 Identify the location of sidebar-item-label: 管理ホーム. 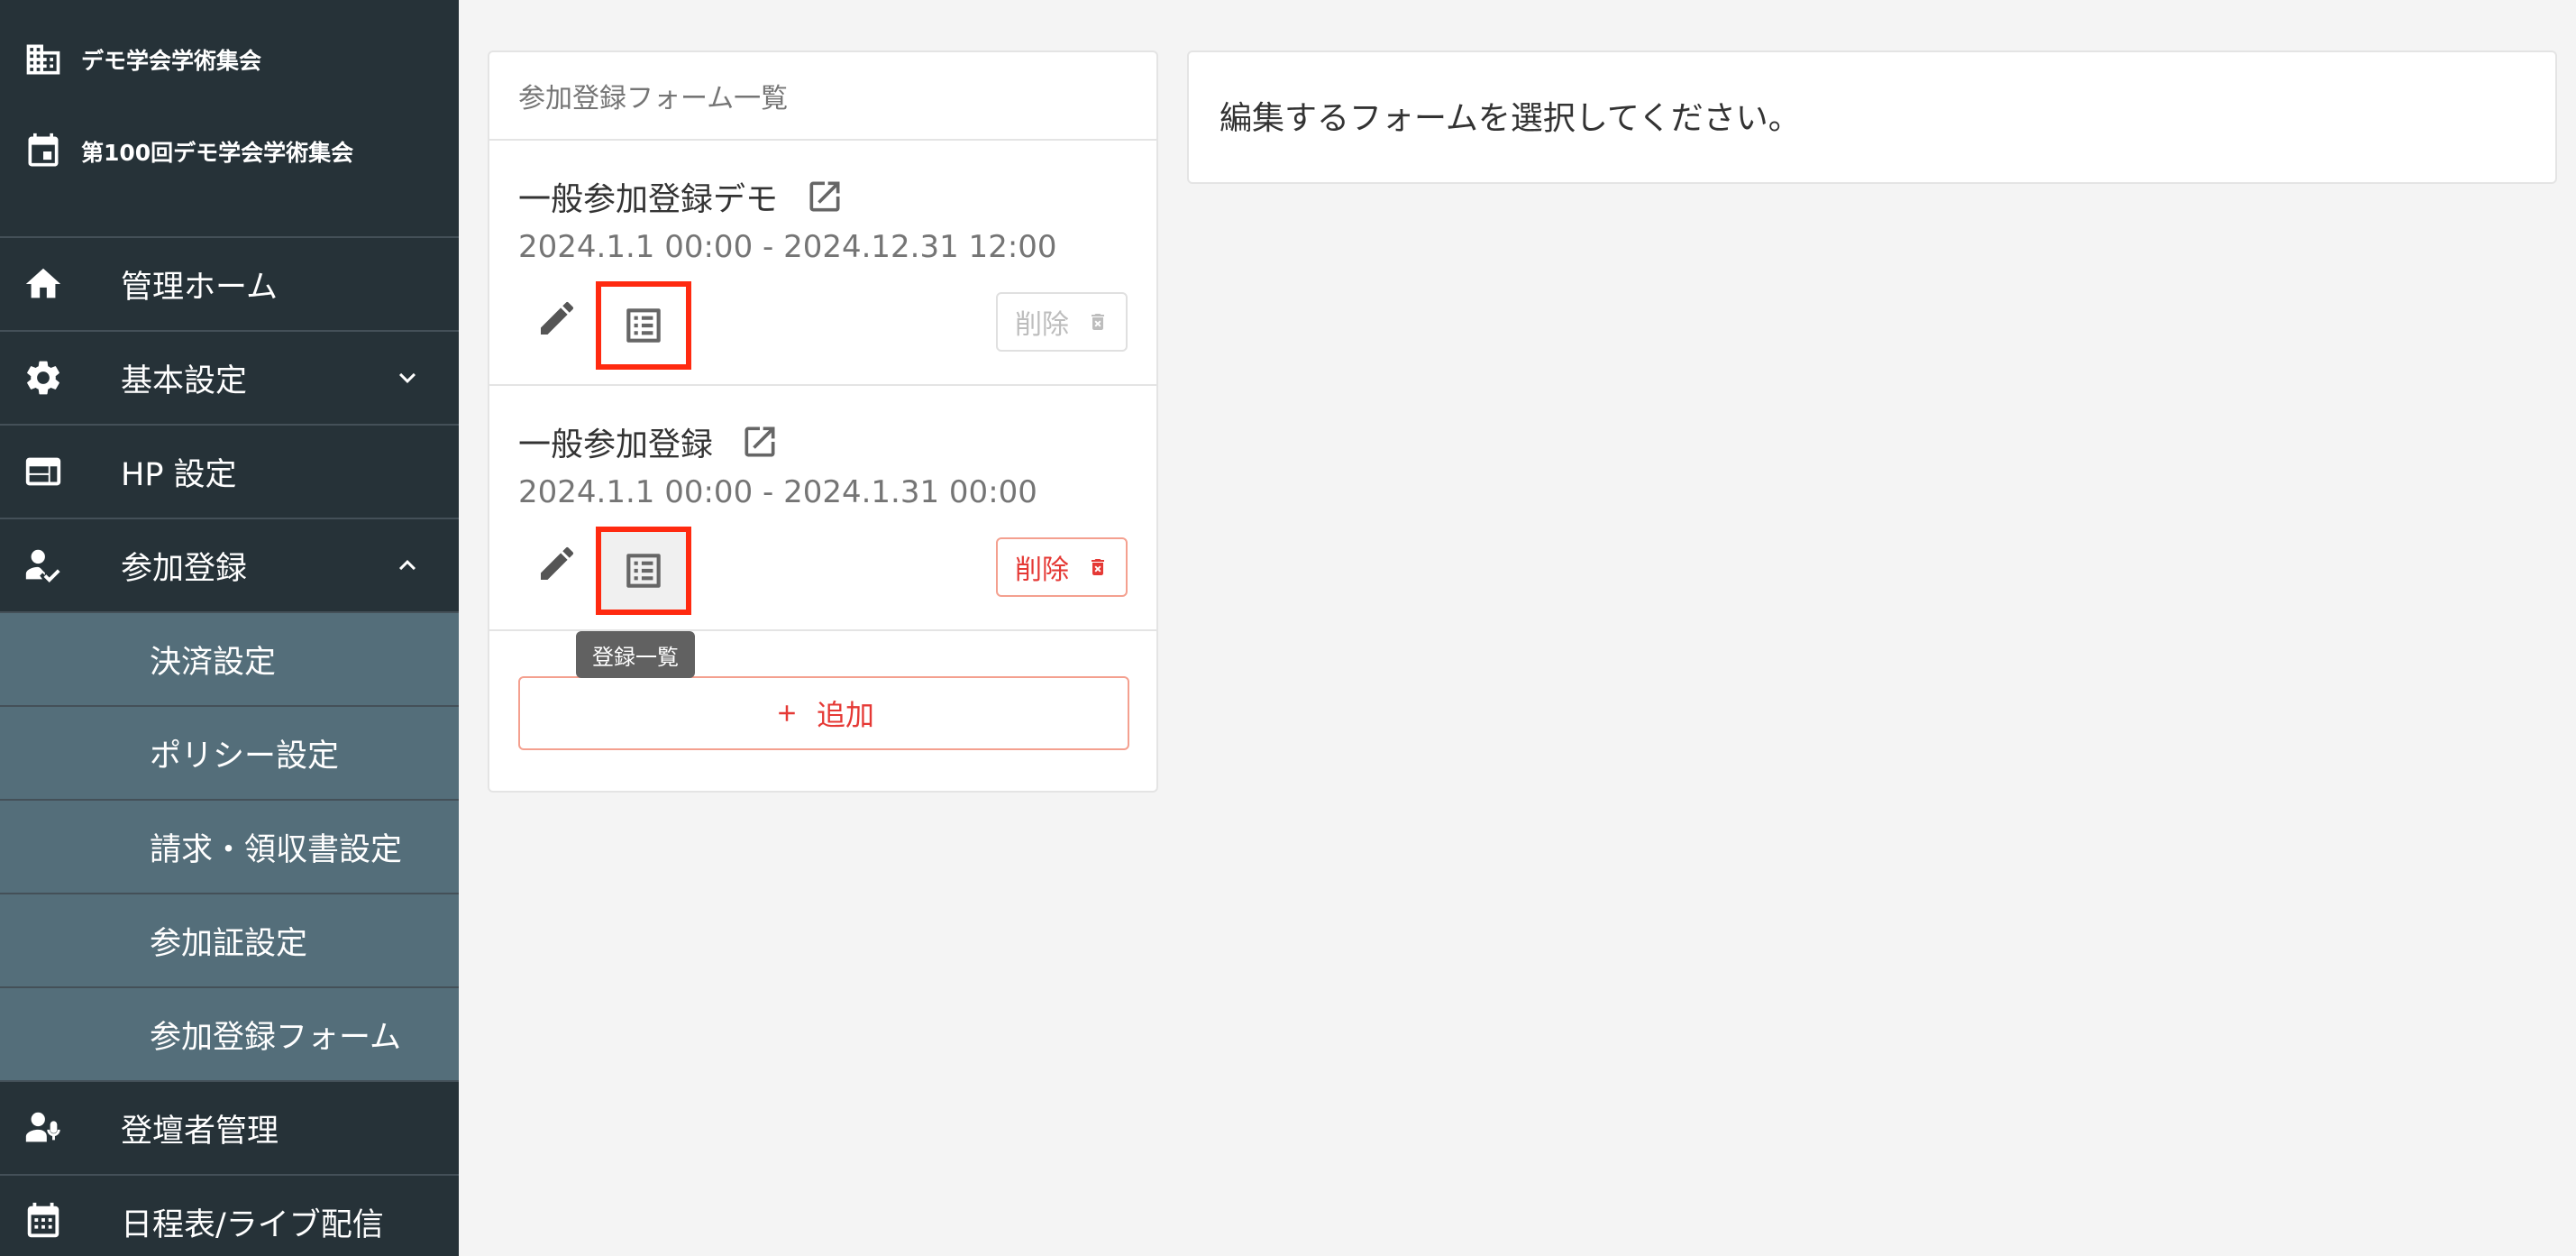
(199, 287).